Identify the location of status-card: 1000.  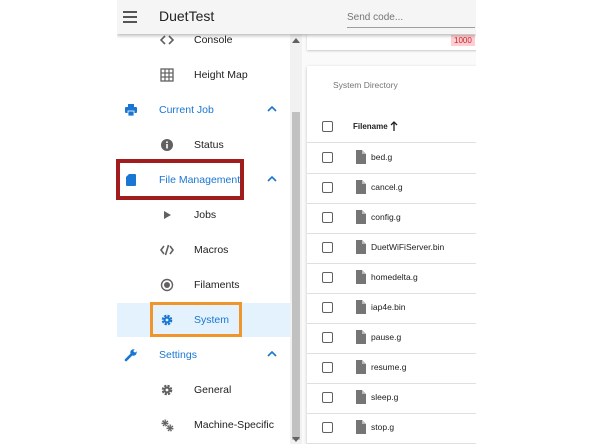
(391, 42).